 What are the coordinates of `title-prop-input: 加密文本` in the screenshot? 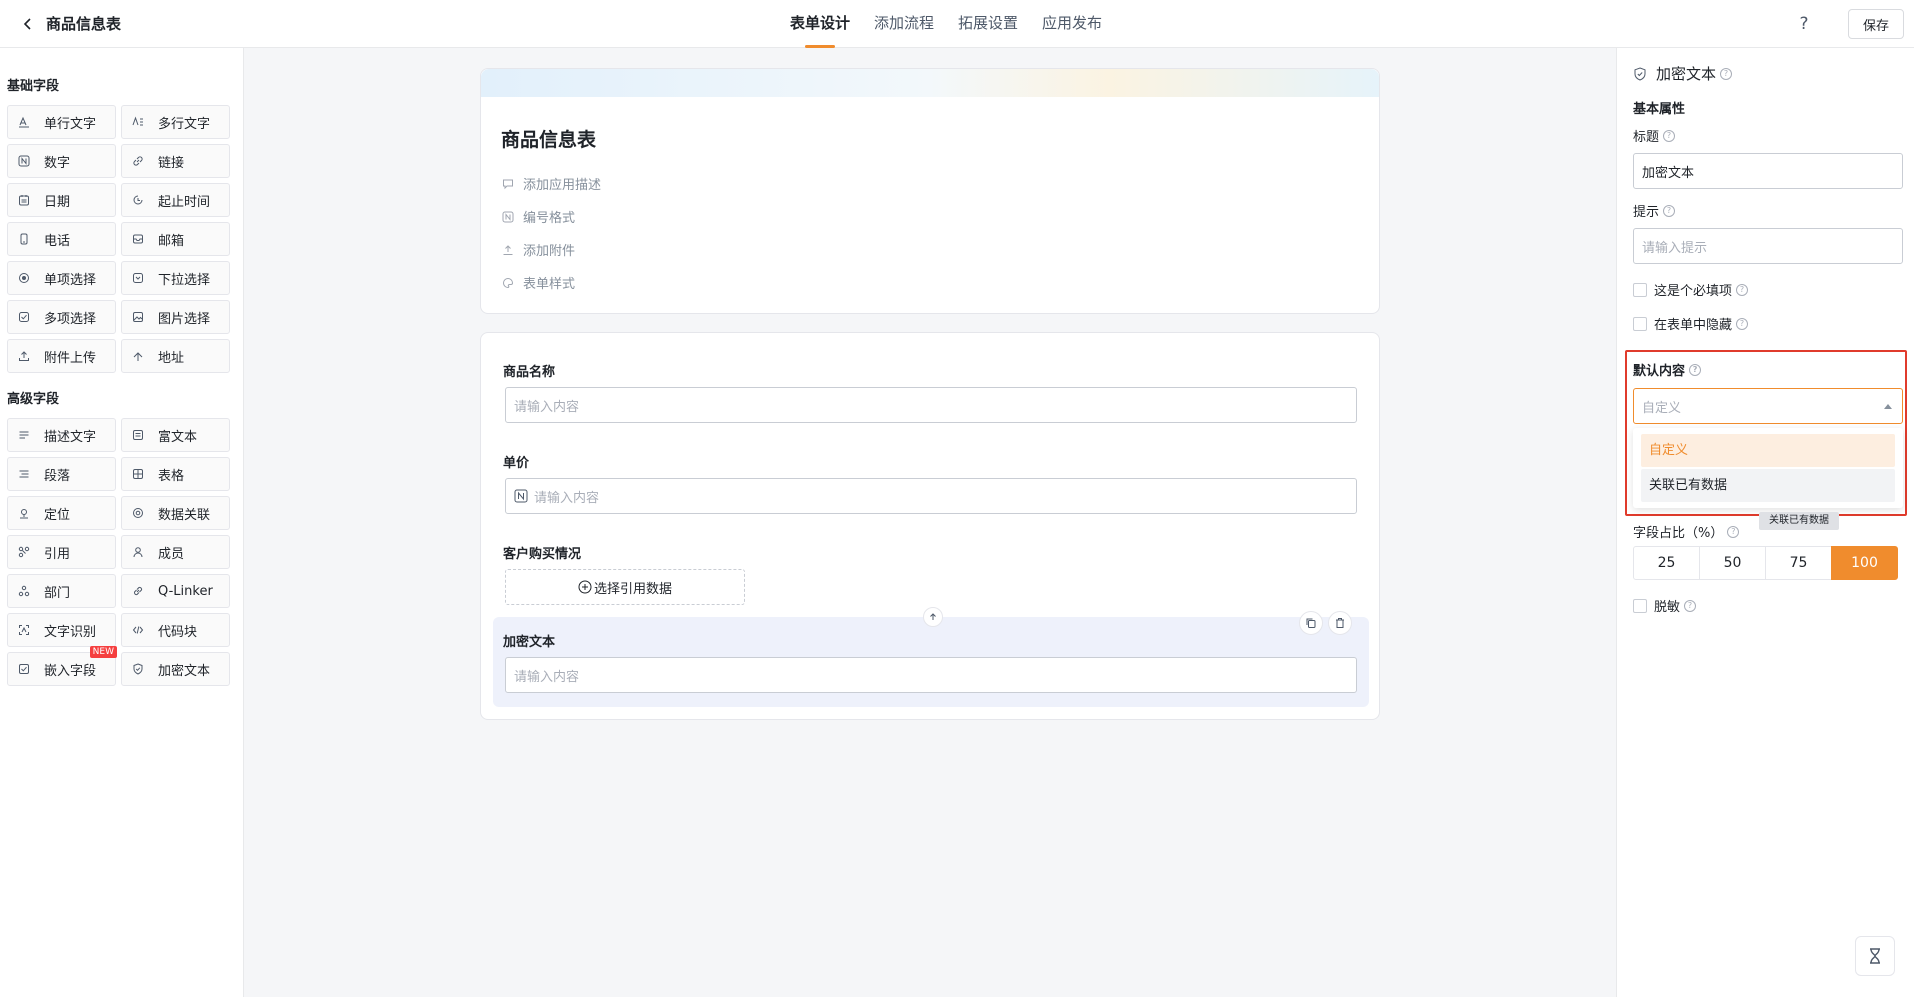 It's located at (1768, 171).